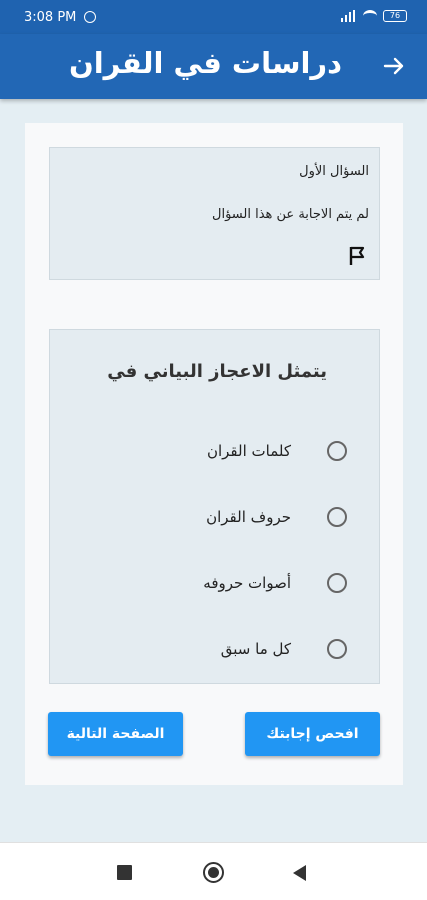 The width and height of the screenshot is (427, 900). Describe the element at coordinates (50, 17) in the screenshot. I see `status-time: 3:08 PM` at that location.